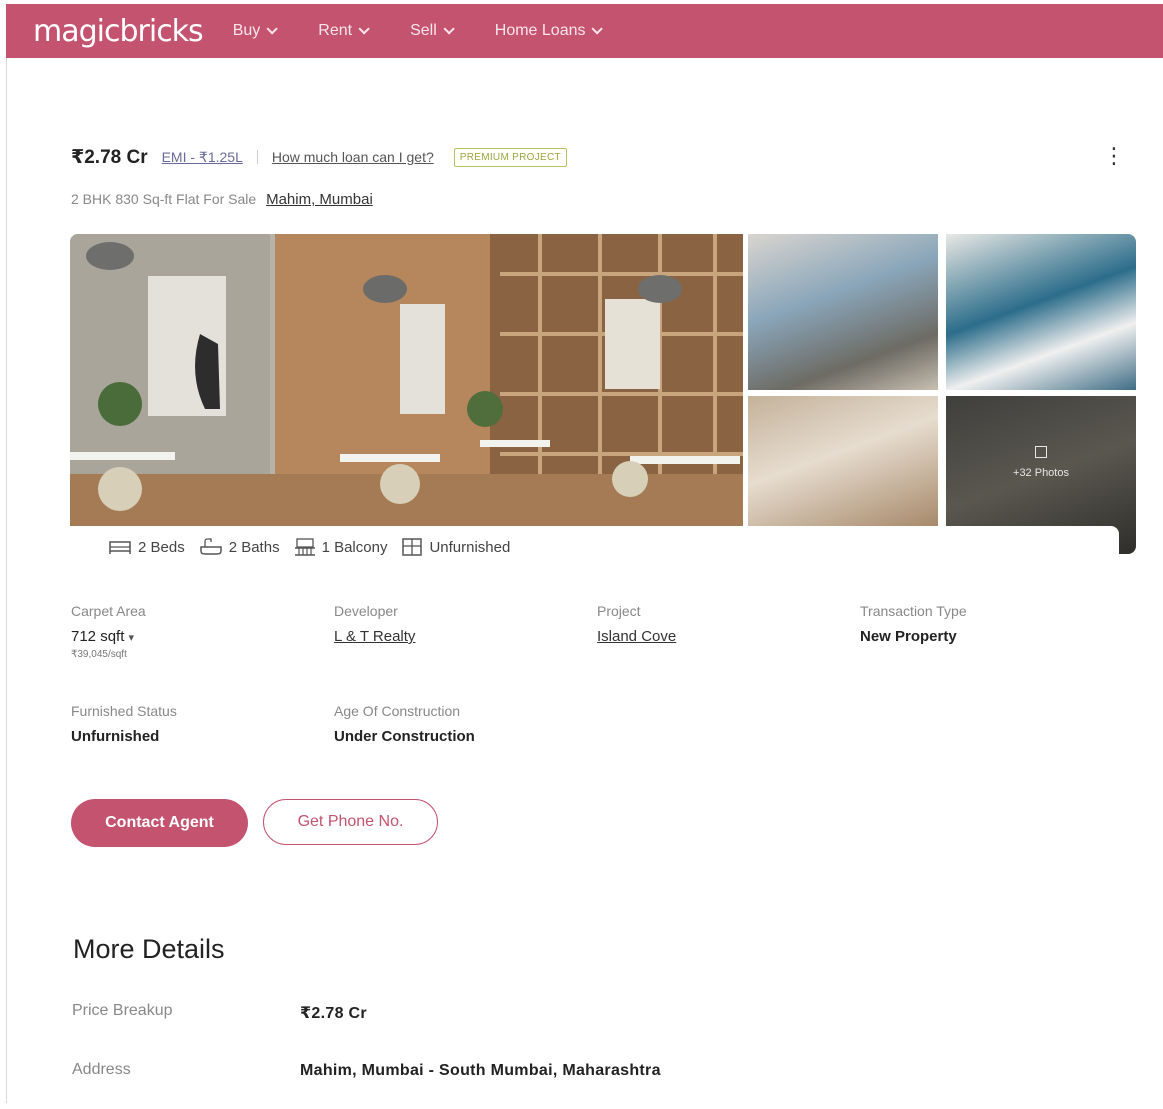  Describe the element at coordinates (319, 199) in the screenshot. I see `location-link: Mahim, Mumbai` at that location.